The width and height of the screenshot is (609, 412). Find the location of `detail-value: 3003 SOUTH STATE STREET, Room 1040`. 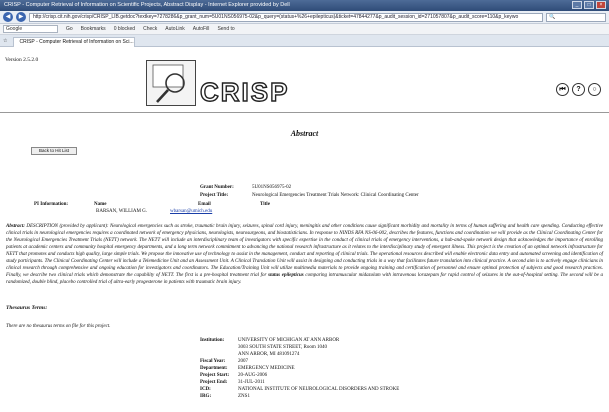

detail-value: 3003 SOUTH STATE STREET, Room 1040 is located at coordinates (282, 347).